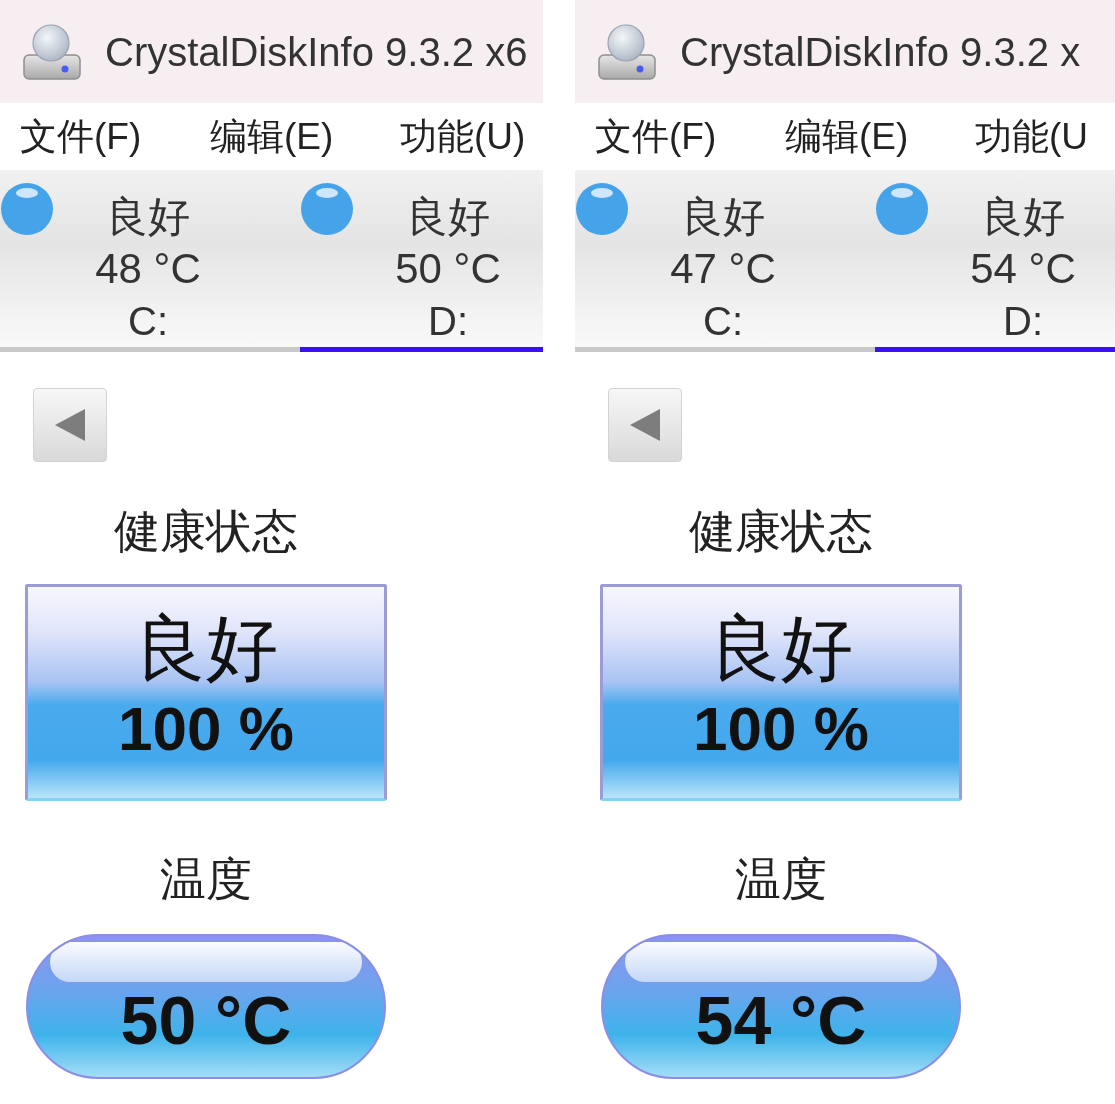 The image size is (1115, 1104). I want to click on temperature-display: 50 °C, so click(206, 1006).